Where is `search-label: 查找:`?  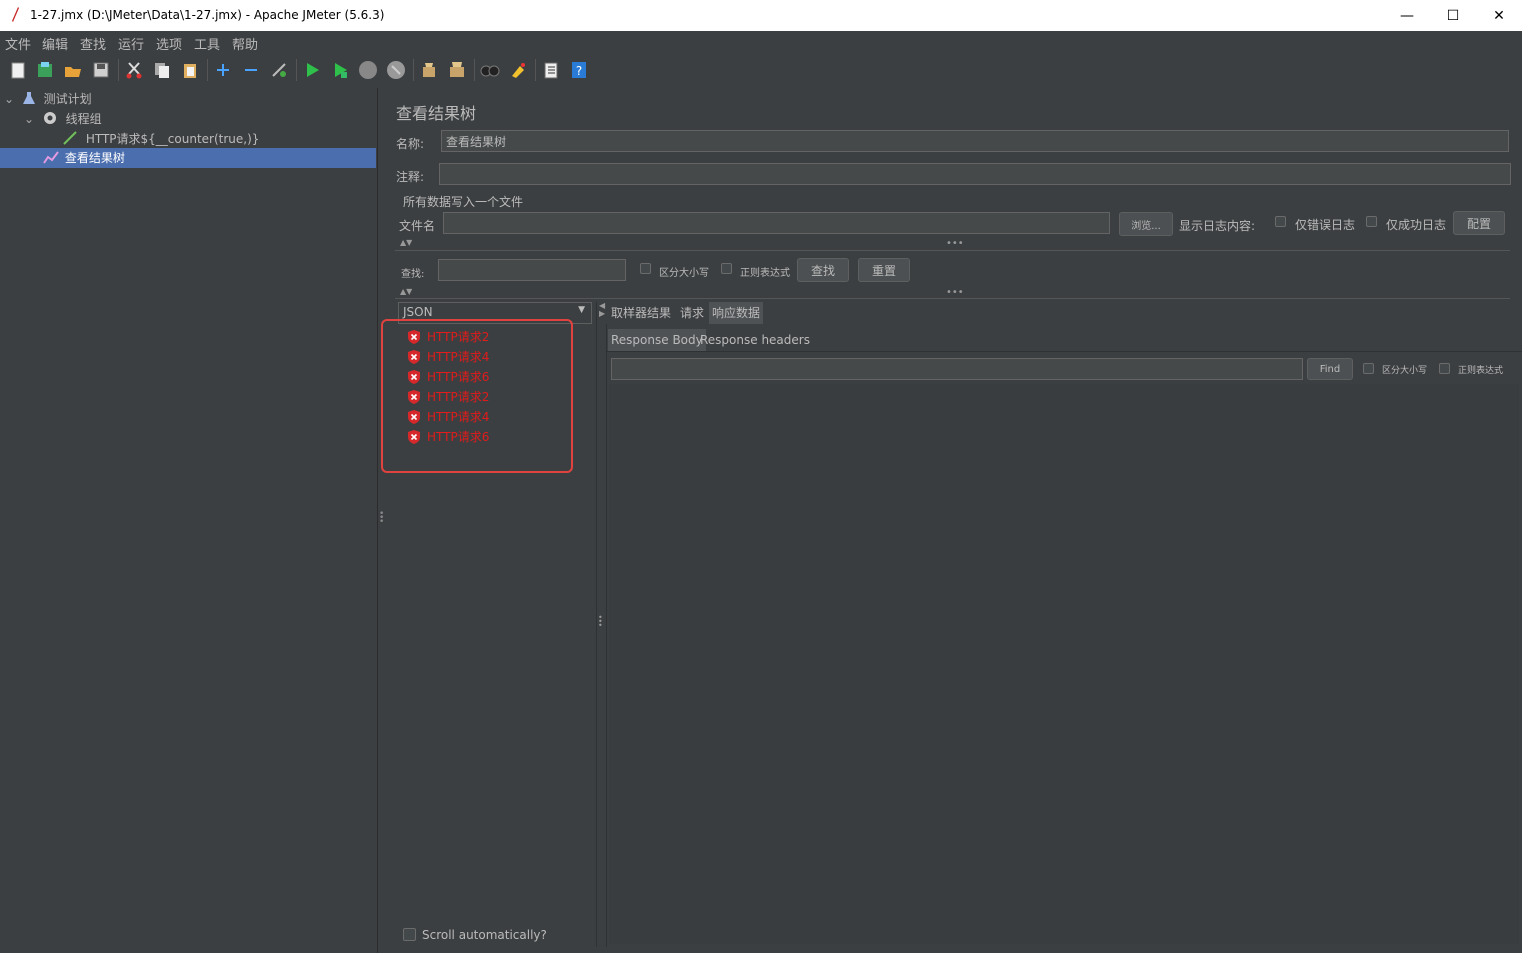 search-label: 查找: is located at coordinates (413, 274).